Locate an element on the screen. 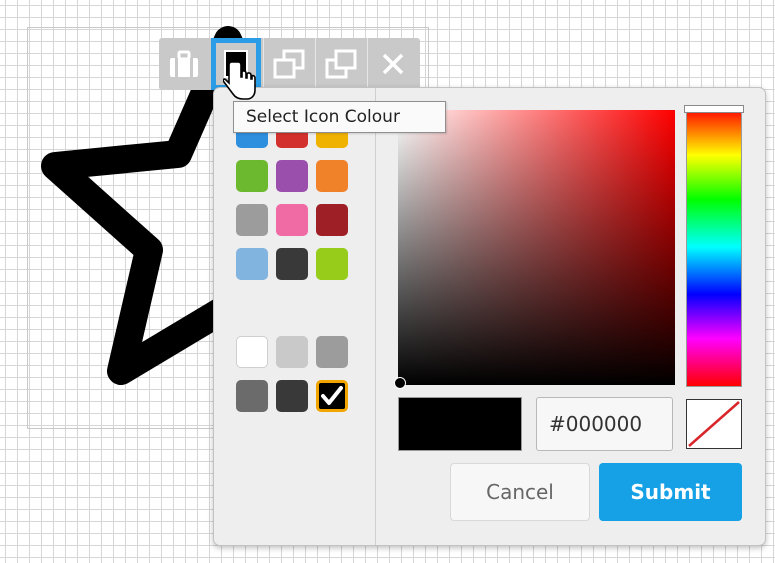 The width and height of the screenshot is (775, 563). send-backward-icon is located at coordinates (340, 64).